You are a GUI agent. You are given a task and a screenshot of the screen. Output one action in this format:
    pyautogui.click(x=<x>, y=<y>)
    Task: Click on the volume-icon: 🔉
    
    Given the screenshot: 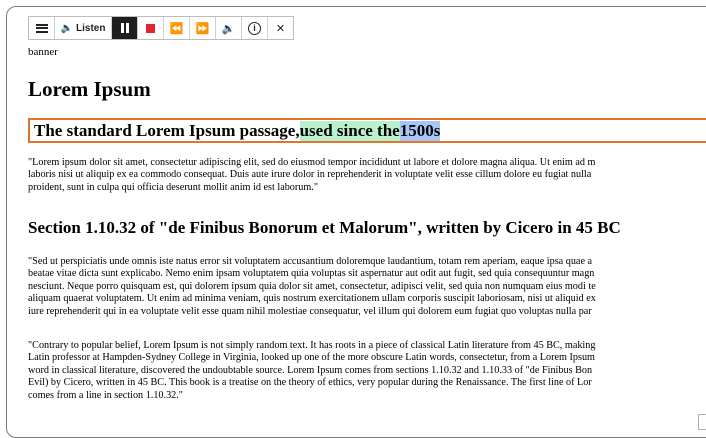 What is the action you would take?
    pyautogui.click(x=228, y=28)
    